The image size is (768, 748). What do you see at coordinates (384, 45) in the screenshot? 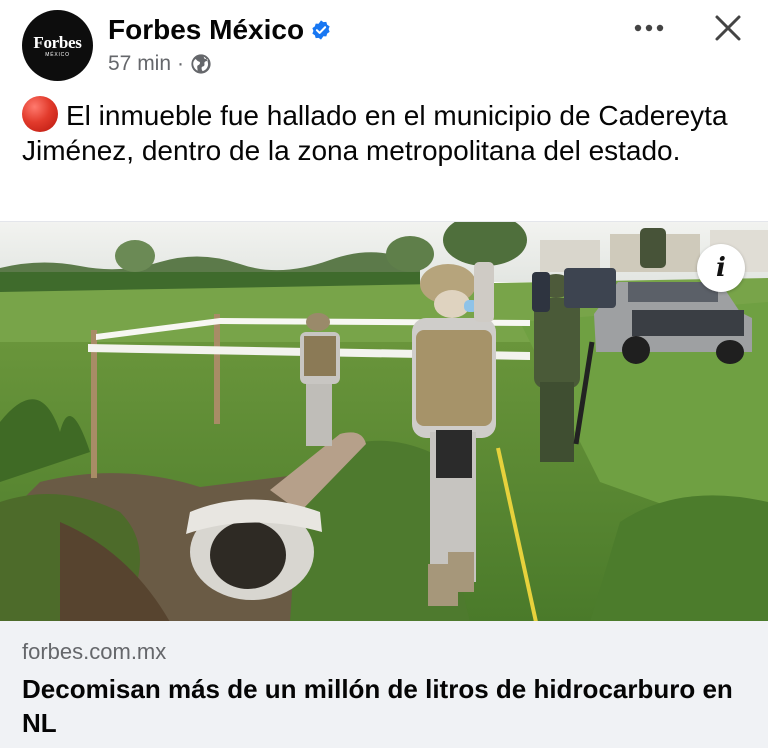
I see `post-header: Forbes MÉXICO Forbes México 57 min ·` at bounding box center [384, 45].